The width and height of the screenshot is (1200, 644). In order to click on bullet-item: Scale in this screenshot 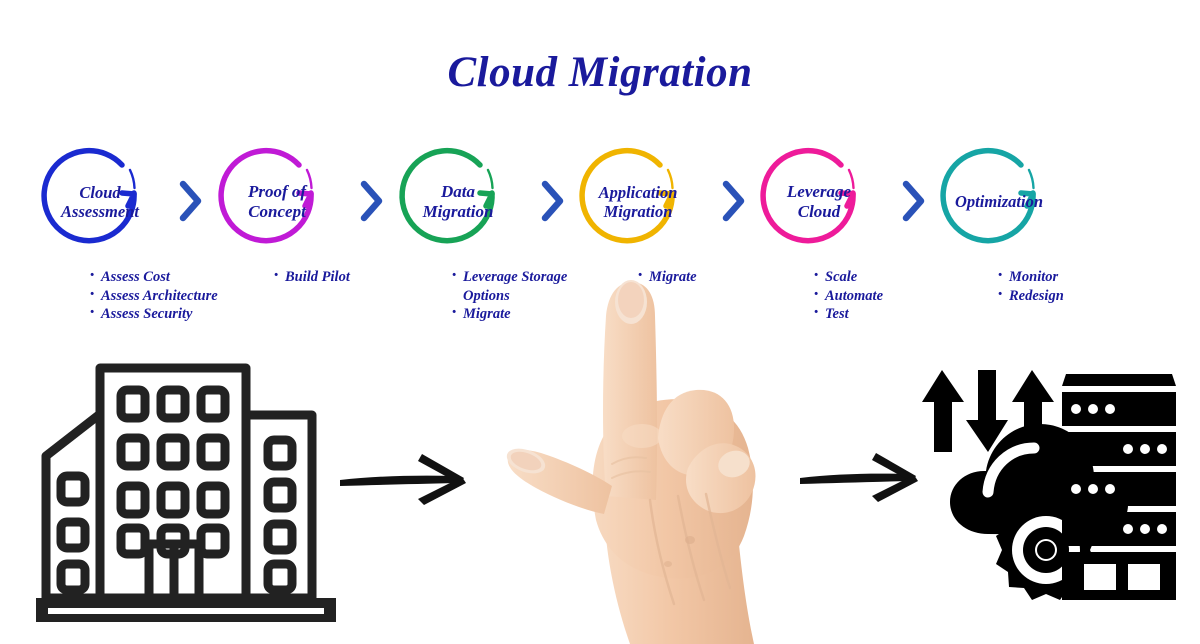, I will do `click(872, 276)`.